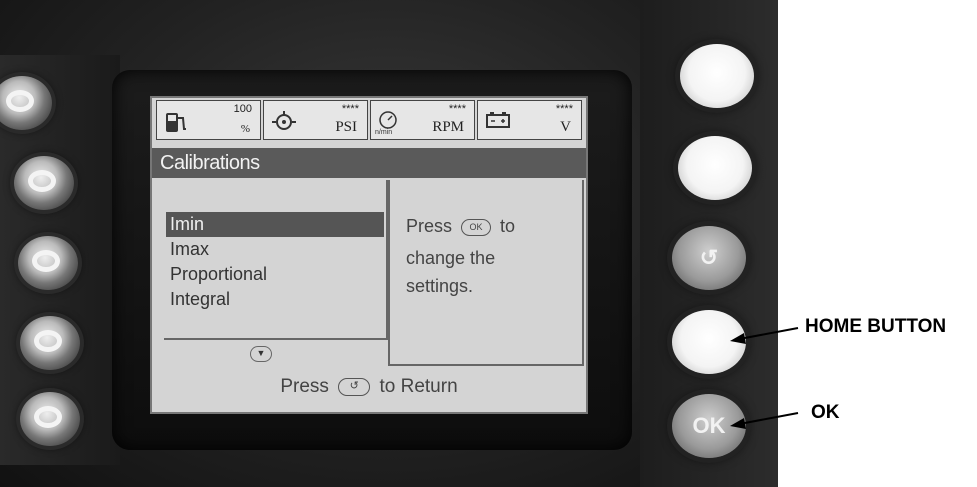 The image size is (977, 487). What do you see at coordinates (738, 423) in the screenshot?
I see `ok-callout-arrowhead` at bounding box center [738, 423].